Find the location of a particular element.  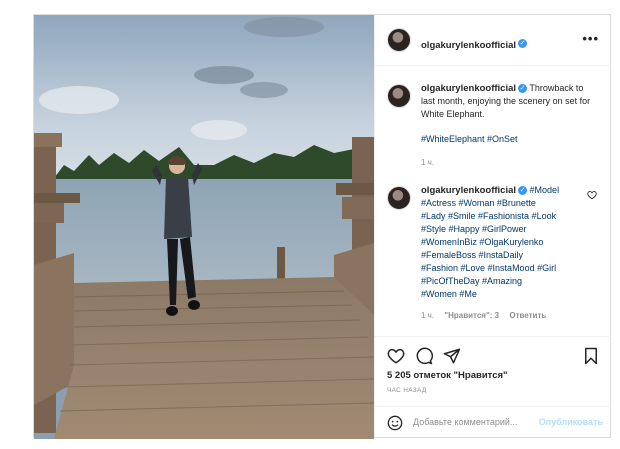

post-actions: 5 205 отметок "Нравится" ЧАС НАЗАД is located at coordinates (493, 371).